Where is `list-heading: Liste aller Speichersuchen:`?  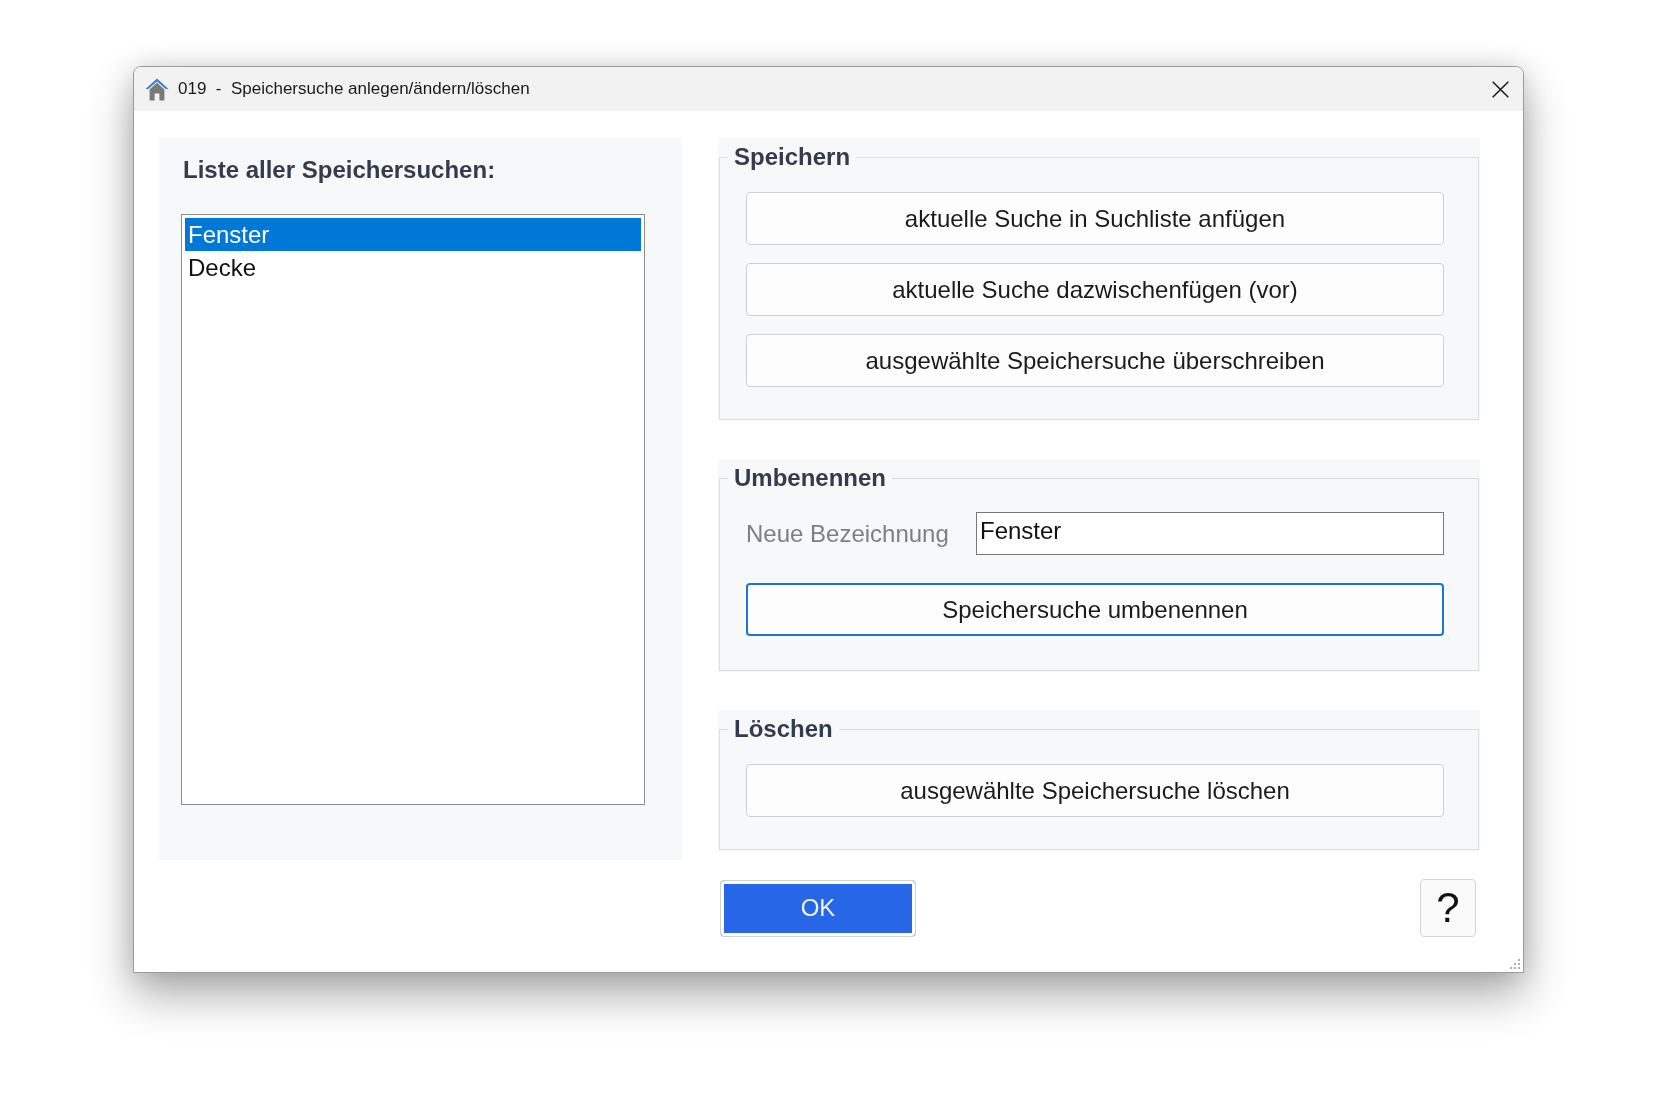 list-heading: Liste aller Speichersuchen: is located at coordinates (339, 170).